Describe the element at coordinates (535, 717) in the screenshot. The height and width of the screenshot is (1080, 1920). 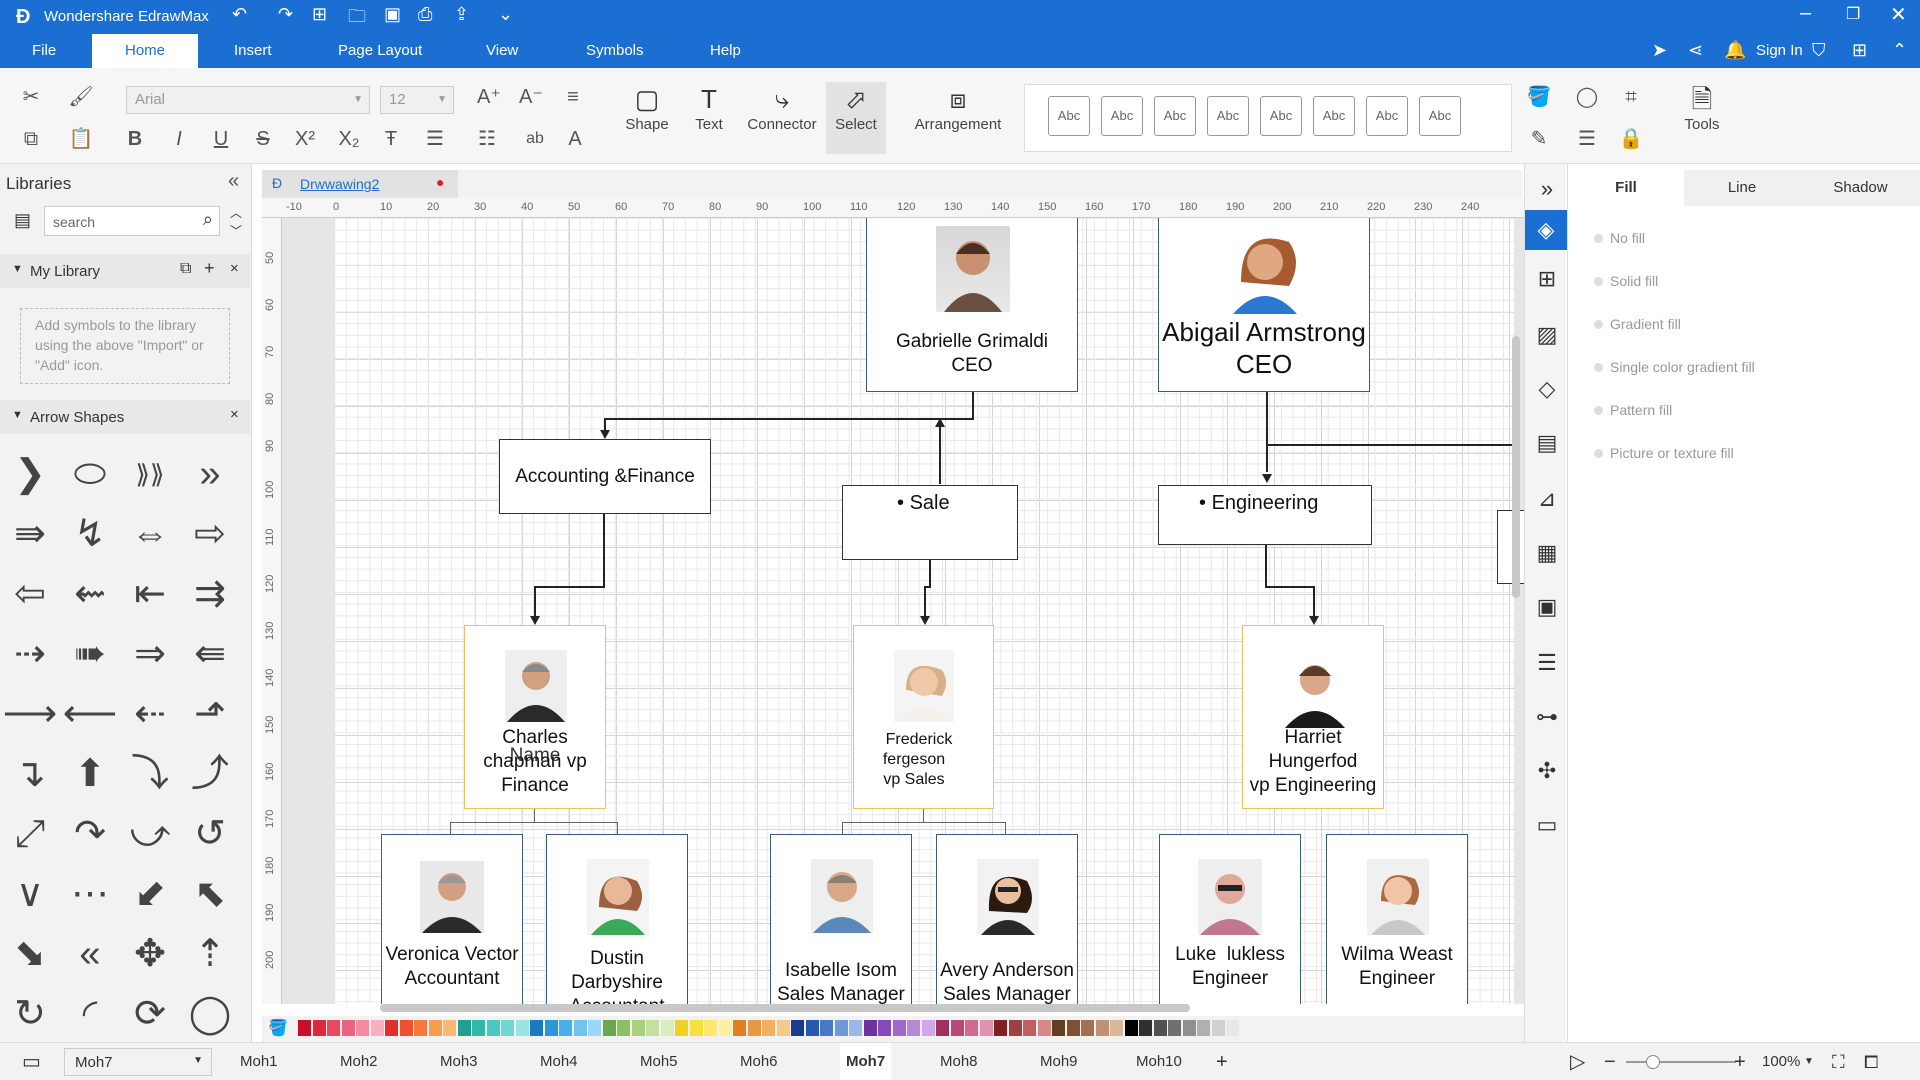
I see `vp-node-charles: Charles Name chapman vp Finance` at that location.